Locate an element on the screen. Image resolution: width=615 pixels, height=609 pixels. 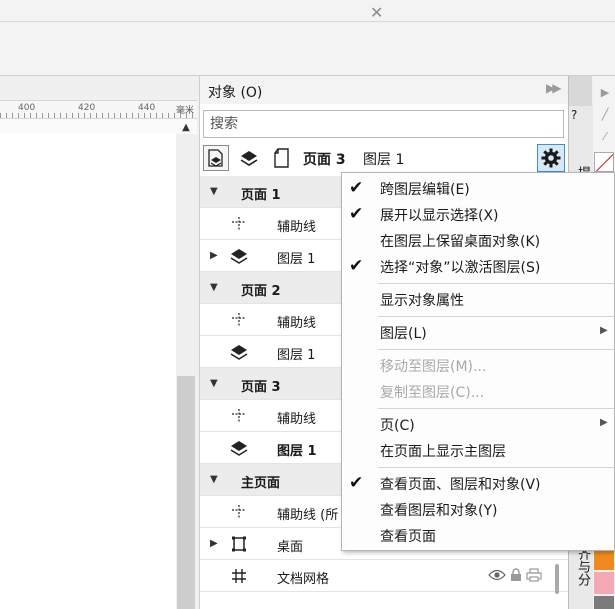
menu-item-label: 页(C) is located at coordinates (397, 426).